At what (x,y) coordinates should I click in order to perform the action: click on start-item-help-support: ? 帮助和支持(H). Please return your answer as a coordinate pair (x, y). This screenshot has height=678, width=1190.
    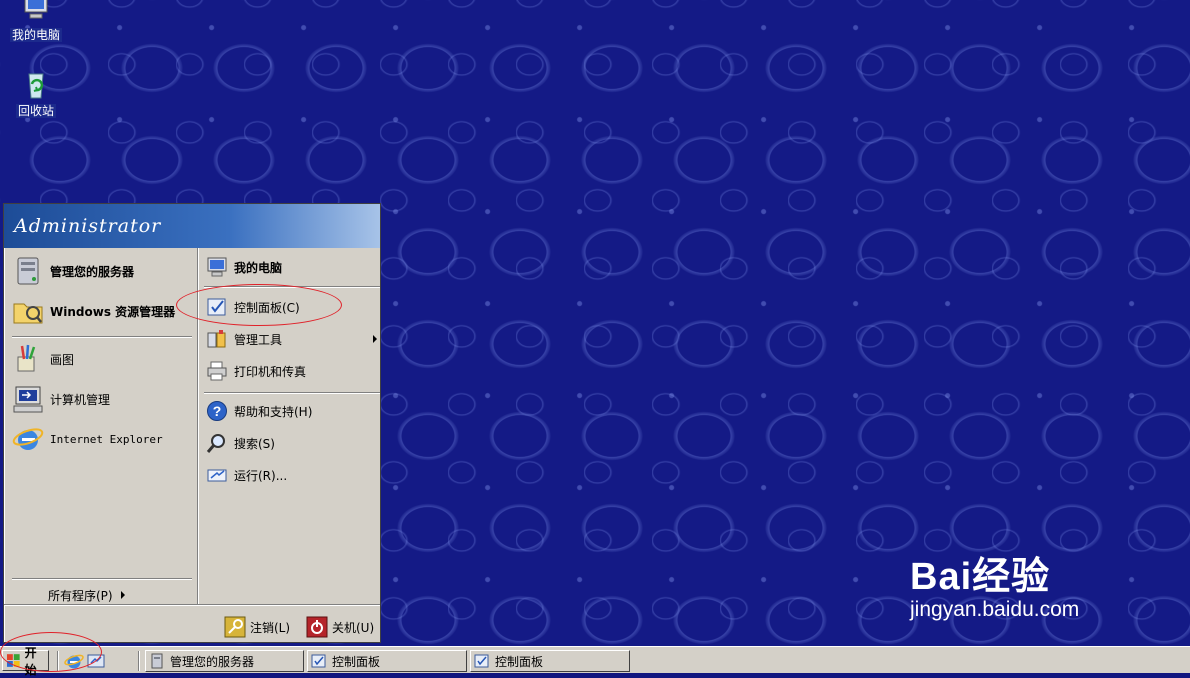
    Looking at the image, I should click on (259, 411).